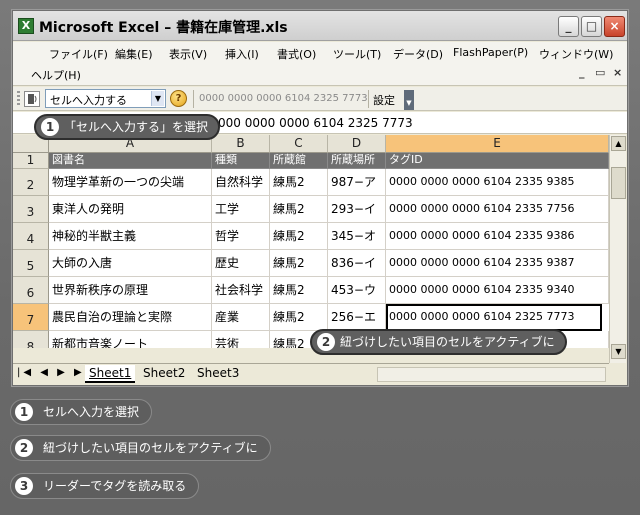 The height and width of the screenshot is (515, 640). Describe the element at coordinates (31, 339) in the screenshot. I see `row-header: 8` at that location.